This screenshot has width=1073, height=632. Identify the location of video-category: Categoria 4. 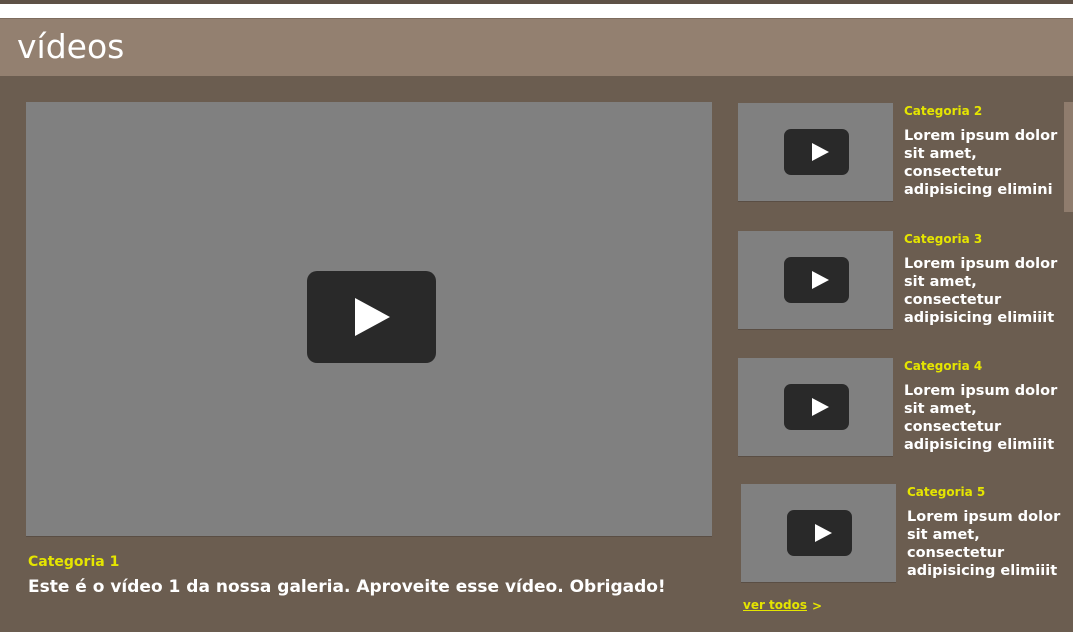
(943, 366).